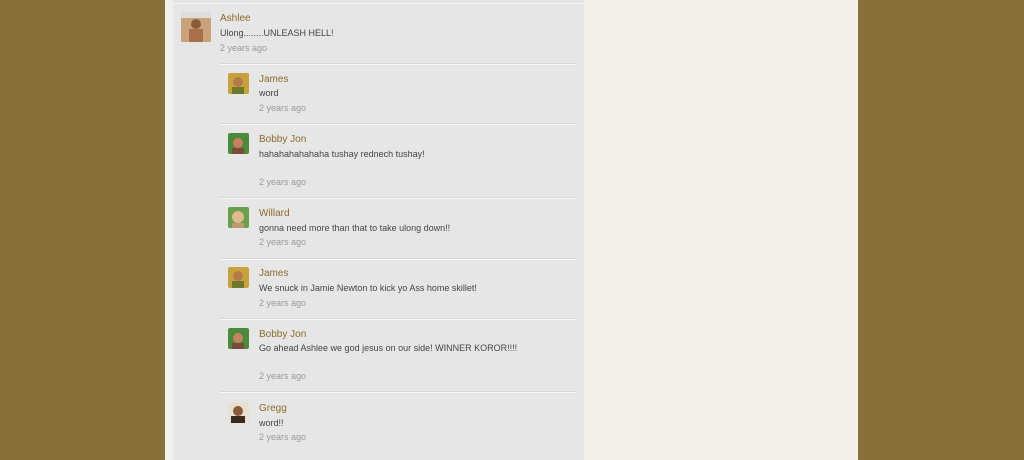  What do you see at coordinates (274, 213) in the screenshot?
I see `reply-author: Willard` at bounding box center [274, 213].